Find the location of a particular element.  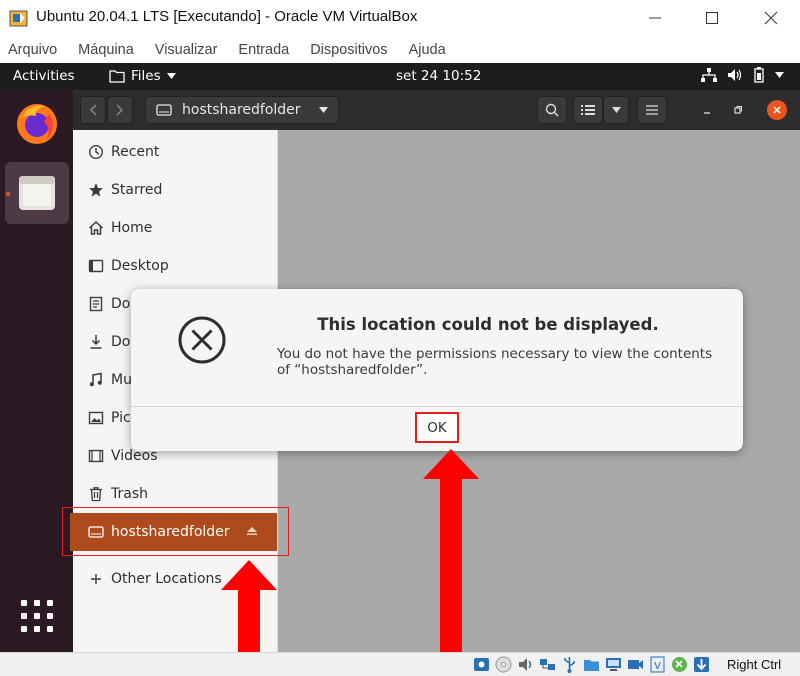

video-icon is located at coordinates (96, 456).